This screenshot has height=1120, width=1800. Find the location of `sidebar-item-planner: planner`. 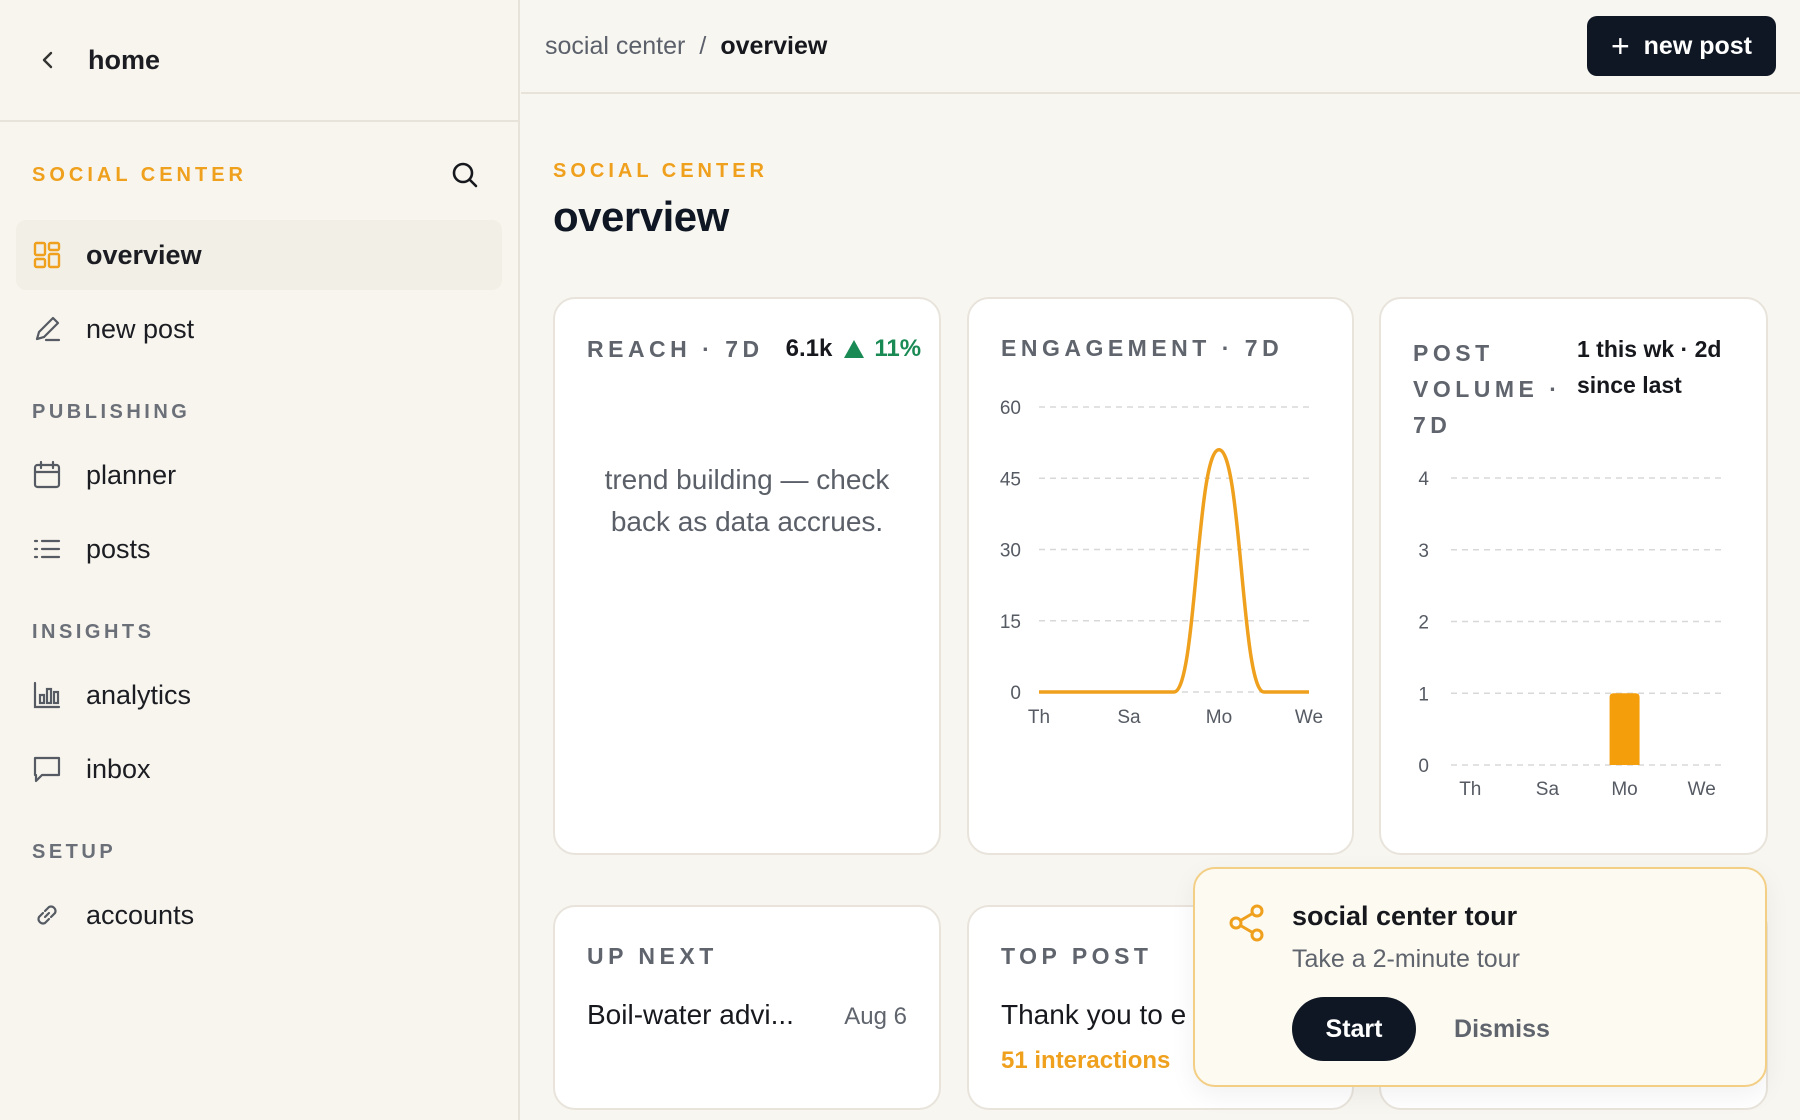

sidebar-item-planner: planner is located at coordinates (259, 475).